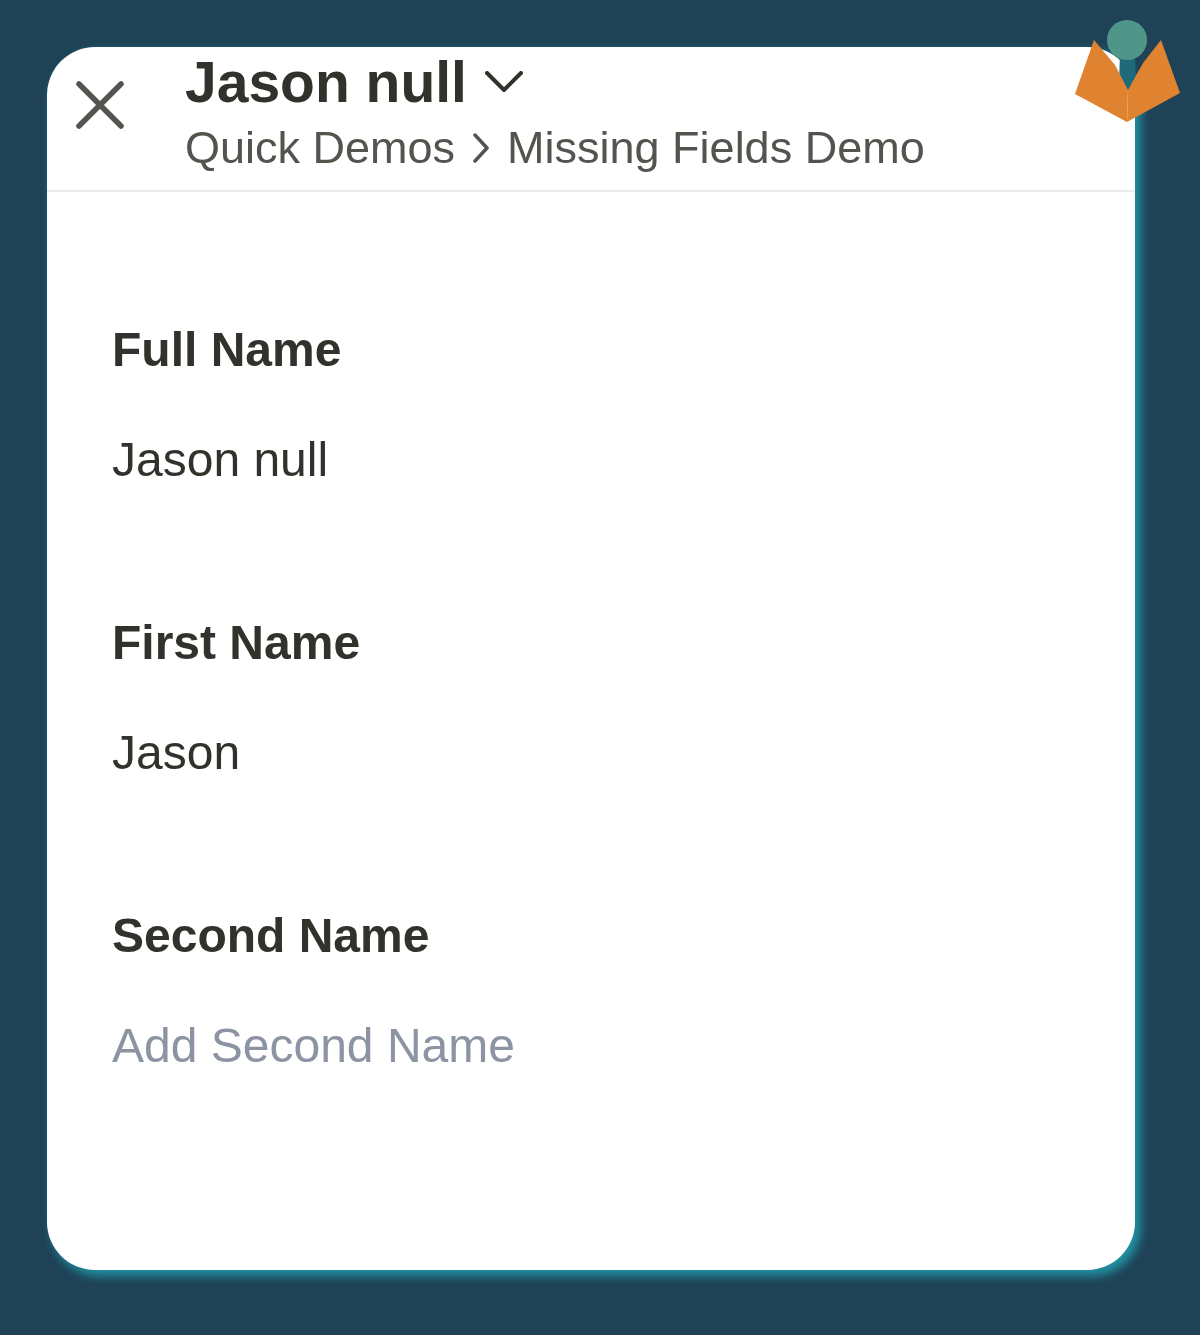 This screenshot has width=1200, height=1335. I want to click on breadcrumb-current: Missing Fields Demo, so click(716, 148).